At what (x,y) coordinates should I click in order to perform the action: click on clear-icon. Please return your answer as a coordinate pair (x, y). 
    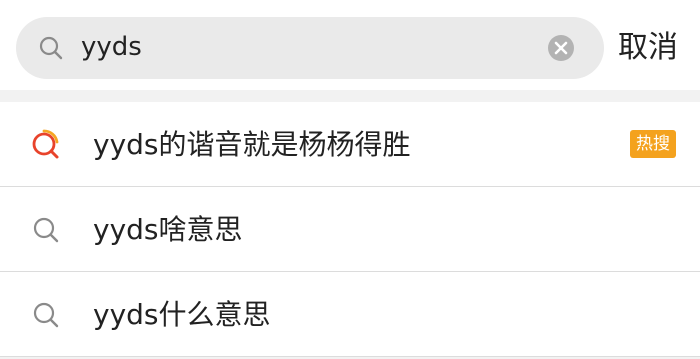
    Looking at the image, I should click on (561, 48).